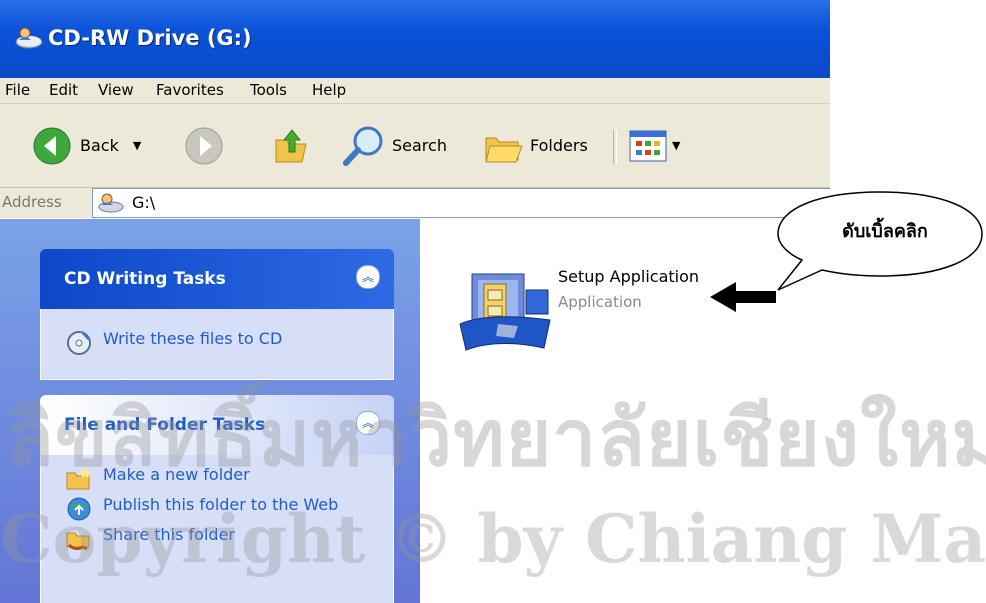  I want to click on new-folder-icon, so click(78, 478).